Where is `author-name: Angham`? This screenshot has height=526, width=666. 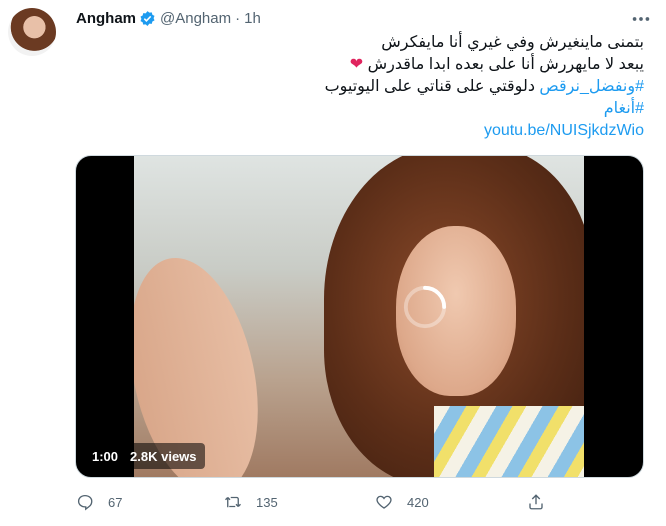 author-name: Angham is located at coordinates (106, 18).